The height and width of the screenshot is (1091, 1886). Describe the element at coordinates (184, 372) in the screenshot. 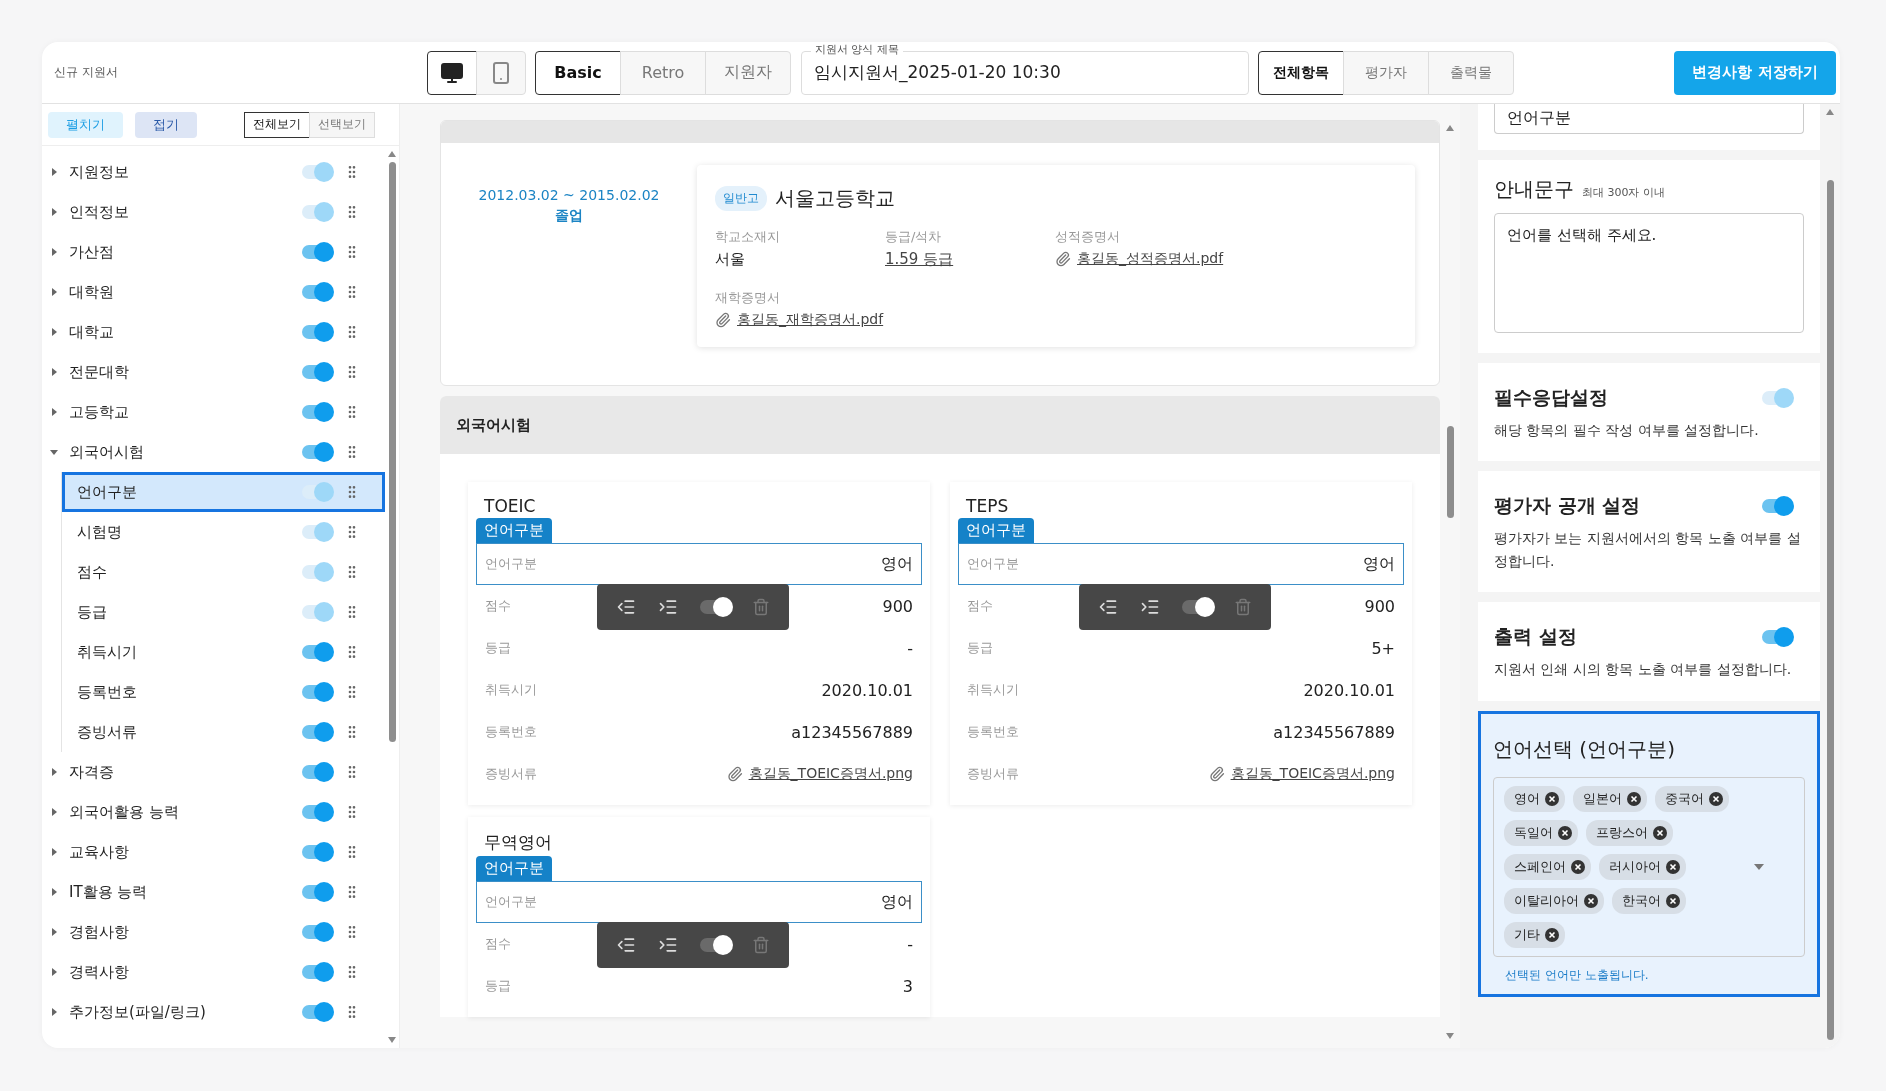

I see `tree-item-label: 전문대학` at that location.